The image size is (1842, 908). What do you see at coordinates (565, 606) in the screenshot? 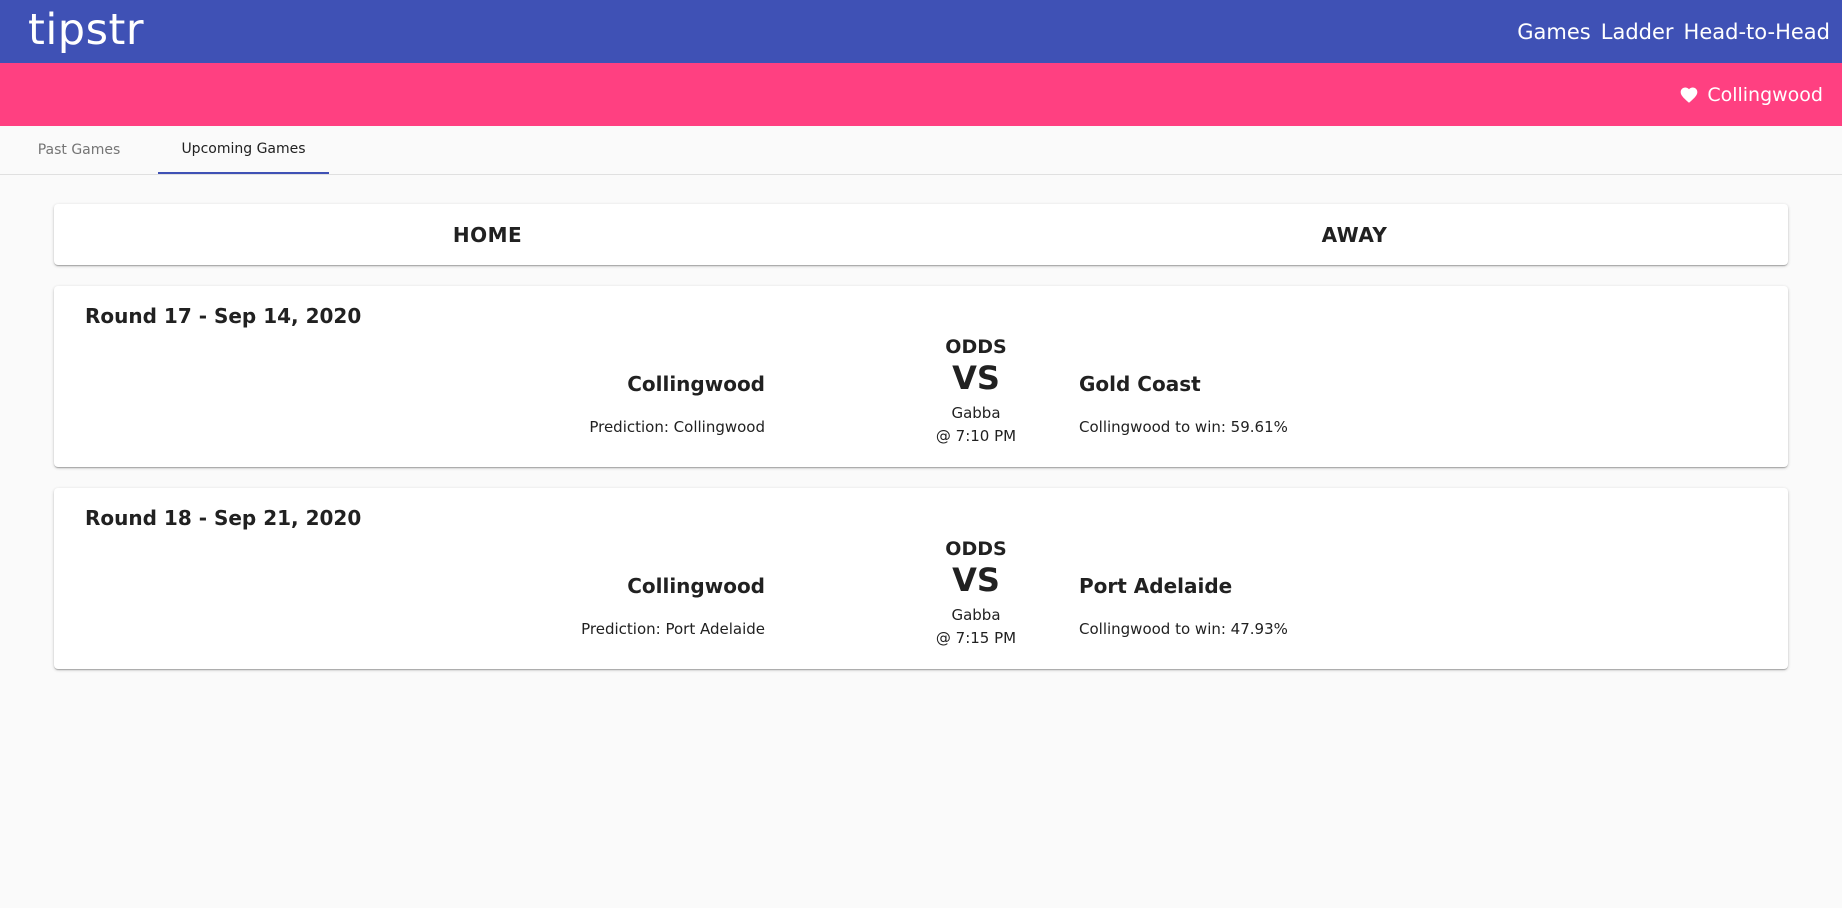
I see `home-side: Collingwood Prediction: Port Adelaide` at bounding box center [565, 606].